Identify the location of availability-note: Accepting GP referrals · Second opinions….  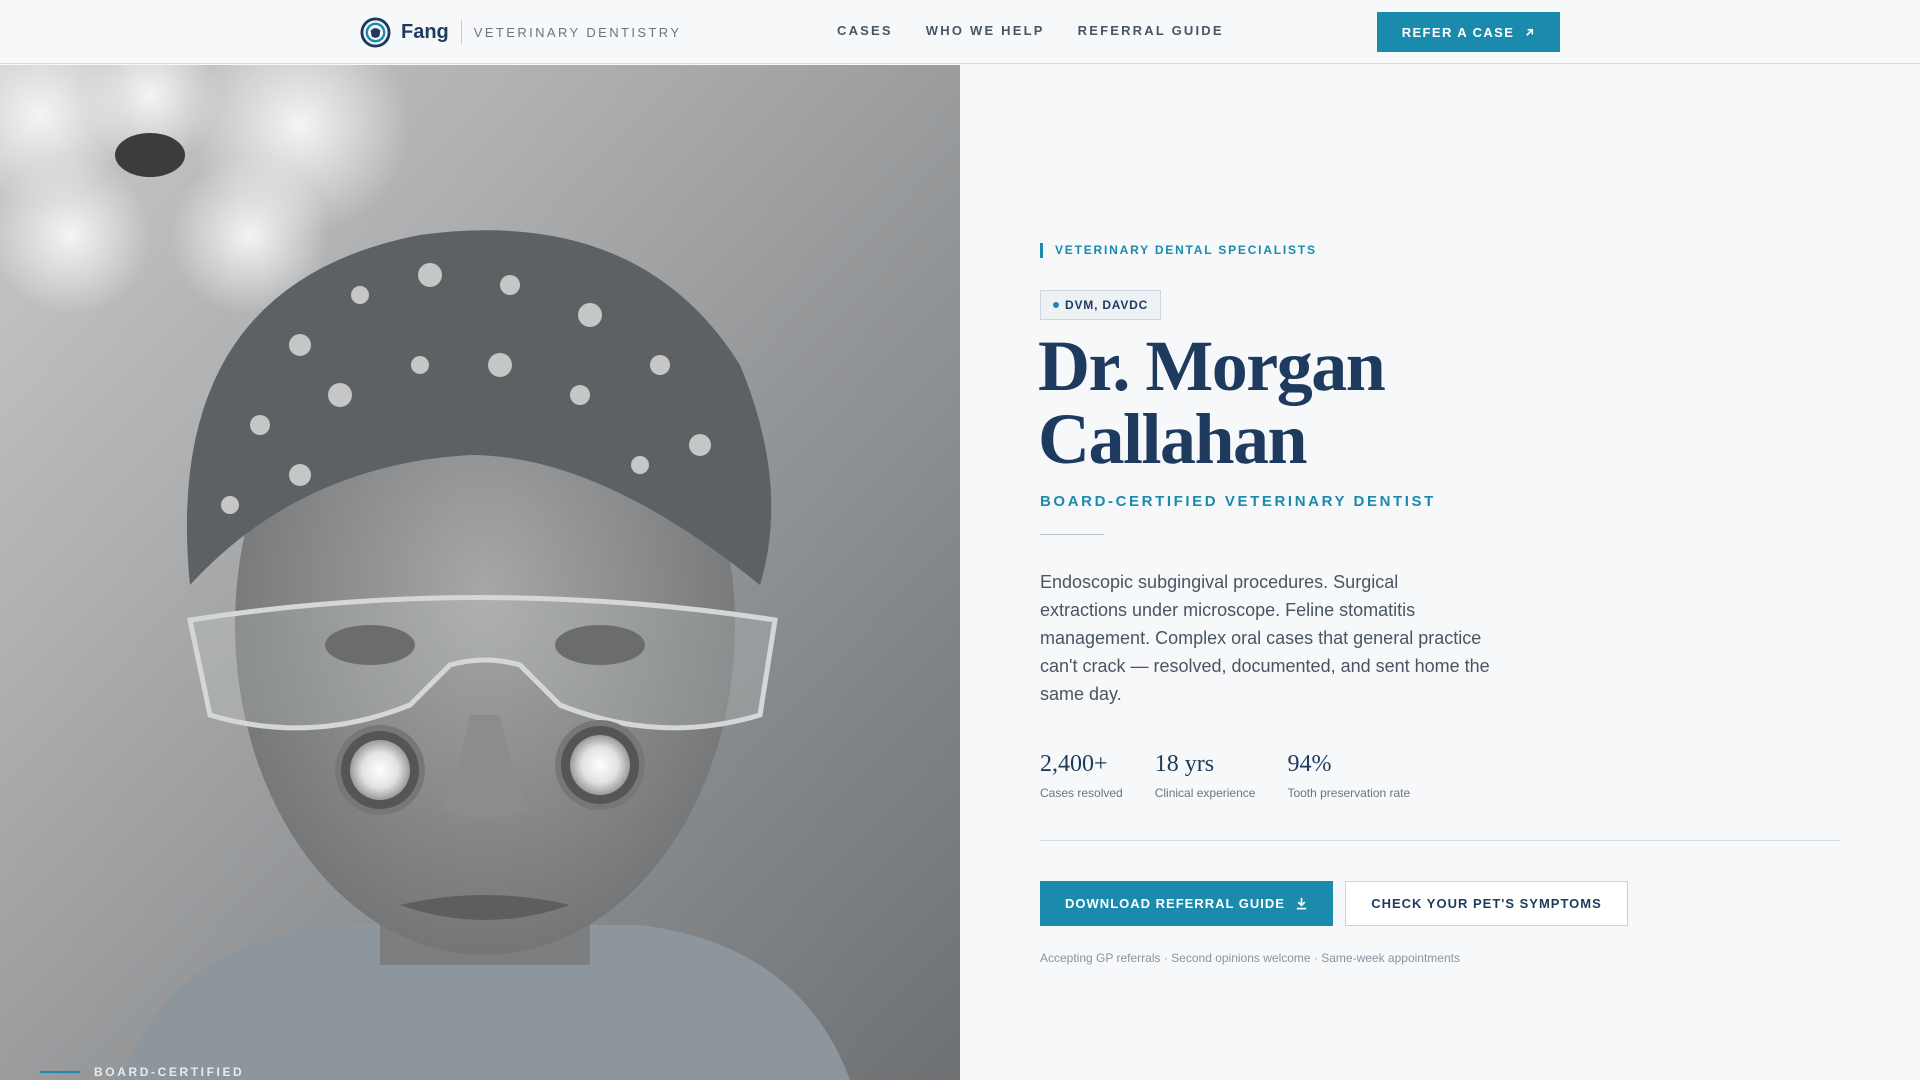
(1250, 958).